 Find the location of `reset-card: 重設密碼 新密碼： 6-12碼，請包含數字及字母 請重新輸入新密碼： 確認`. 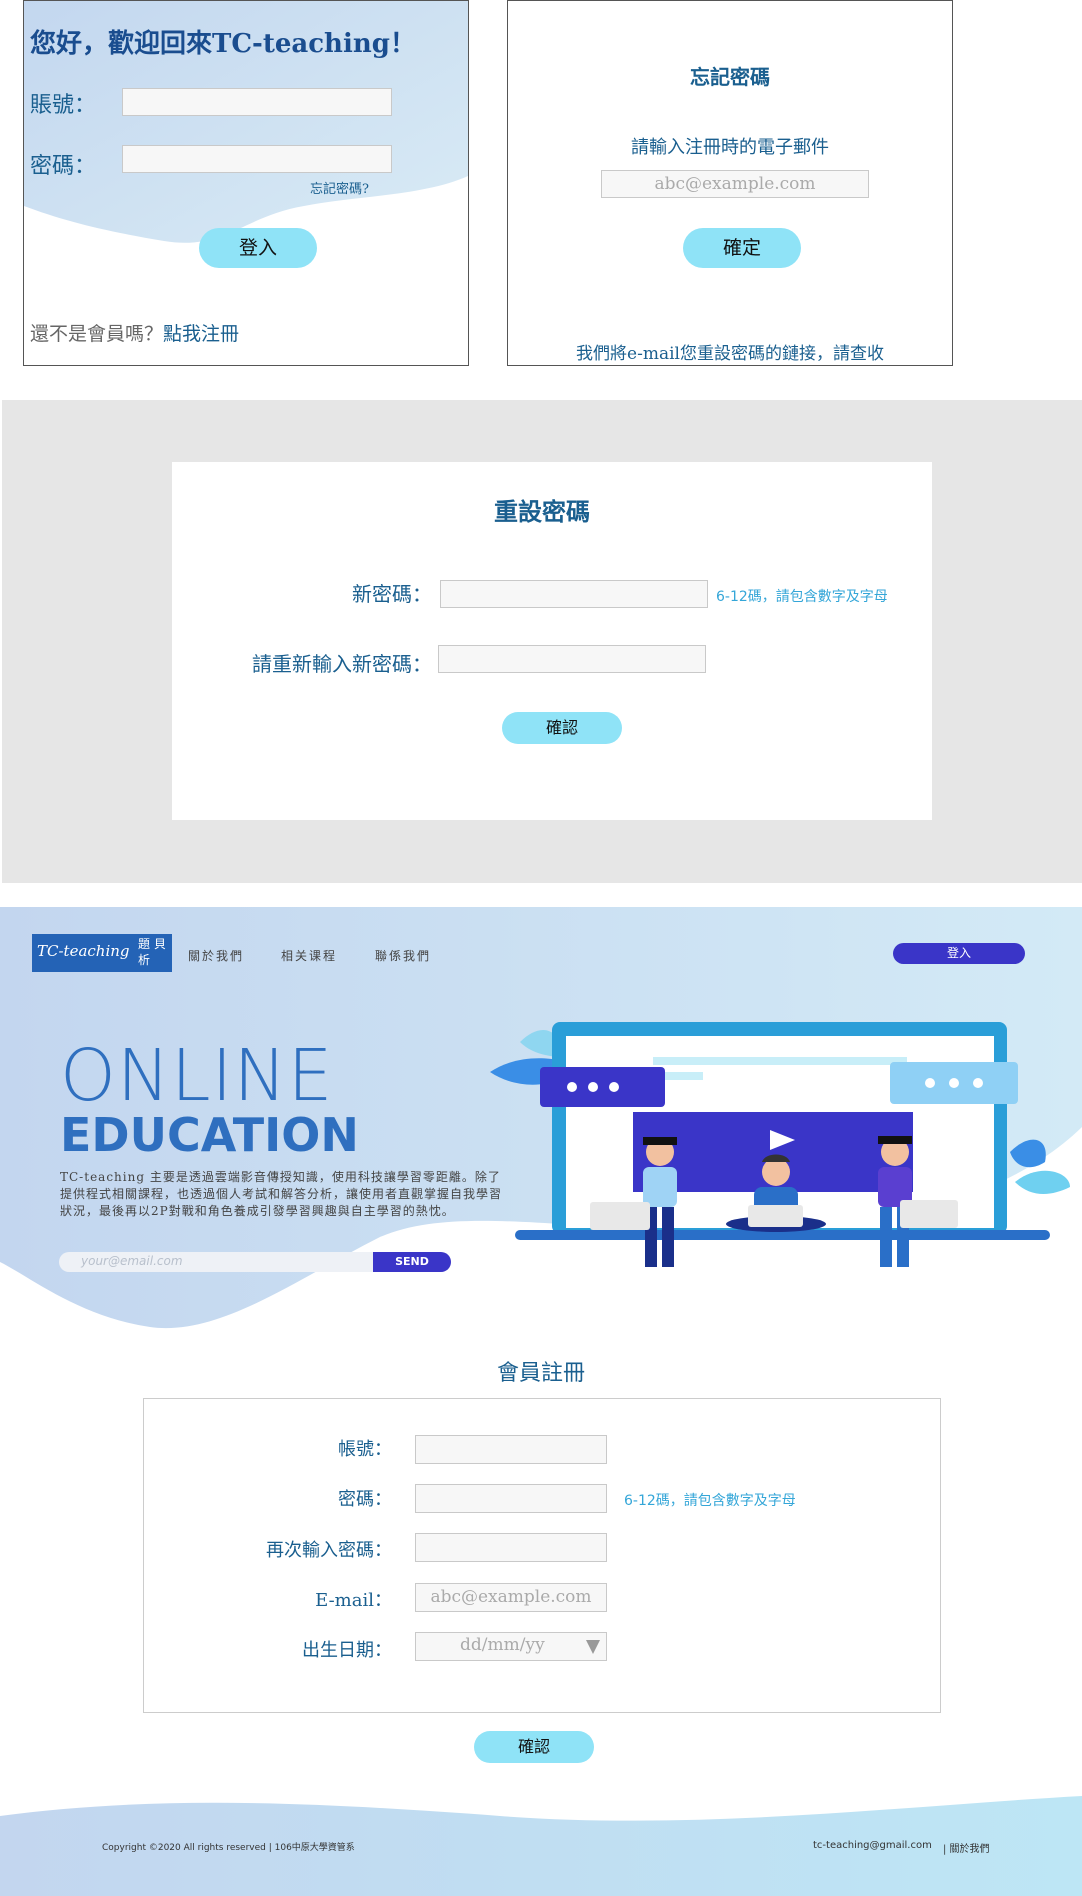

reset-card: 重設密碼 新密碼： 6-12碼，請包含數字及字母 請重新輸入新密碼： 確認 is located at coordinates (552, 641).